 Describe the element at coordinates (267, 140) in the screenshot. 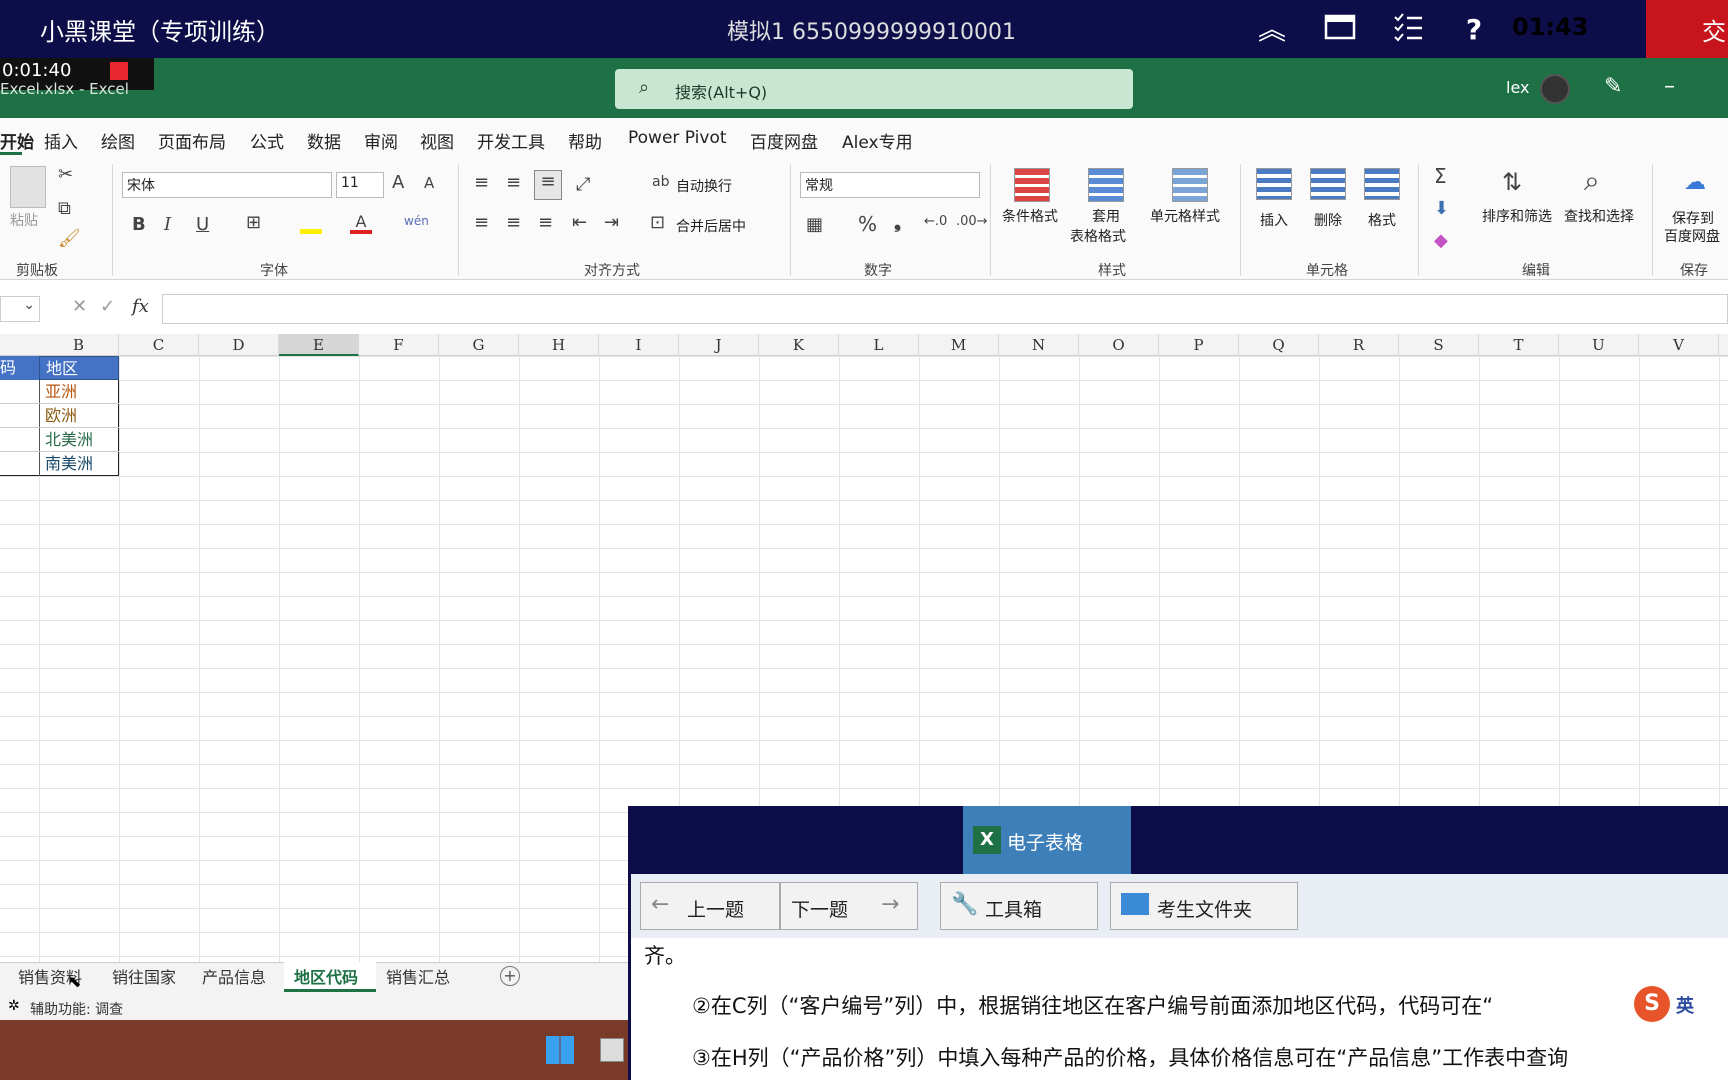

I see `tab-formulas: 公式` at that location.